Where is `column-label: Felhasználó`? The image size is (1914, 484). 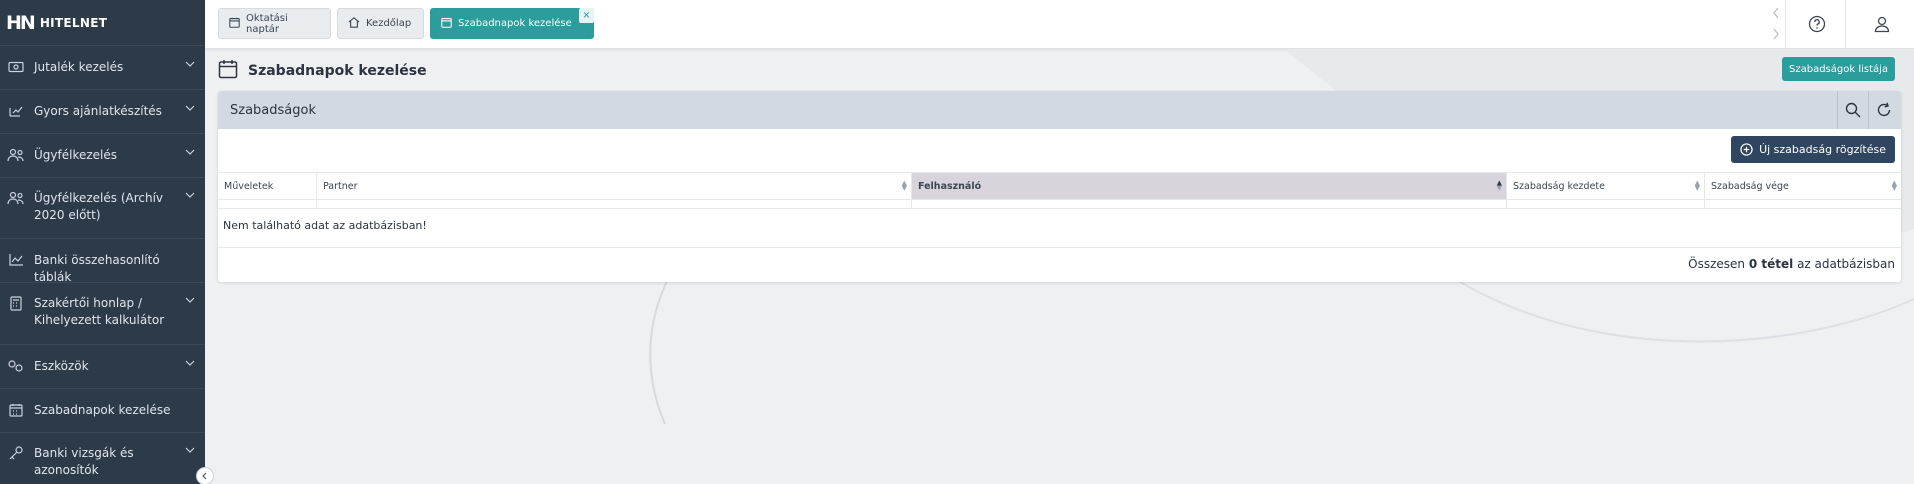
column-label: Felhasználó is located at coordinates (950, 186).